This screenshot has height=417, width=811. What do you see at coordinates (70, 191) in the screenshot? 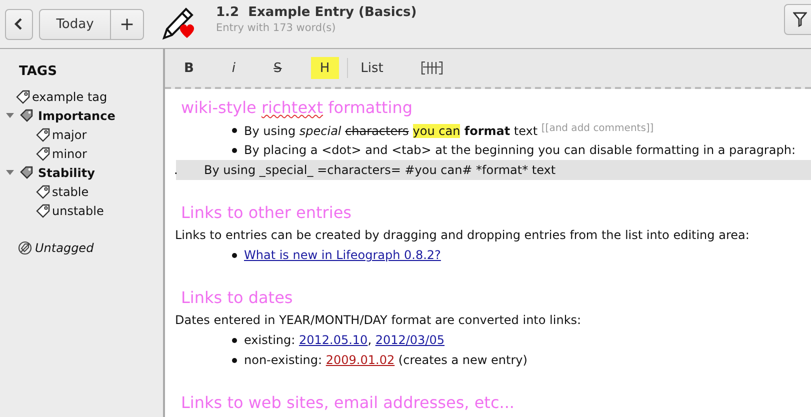
I see `tag-item: stable` at bounding box center [70, 191].